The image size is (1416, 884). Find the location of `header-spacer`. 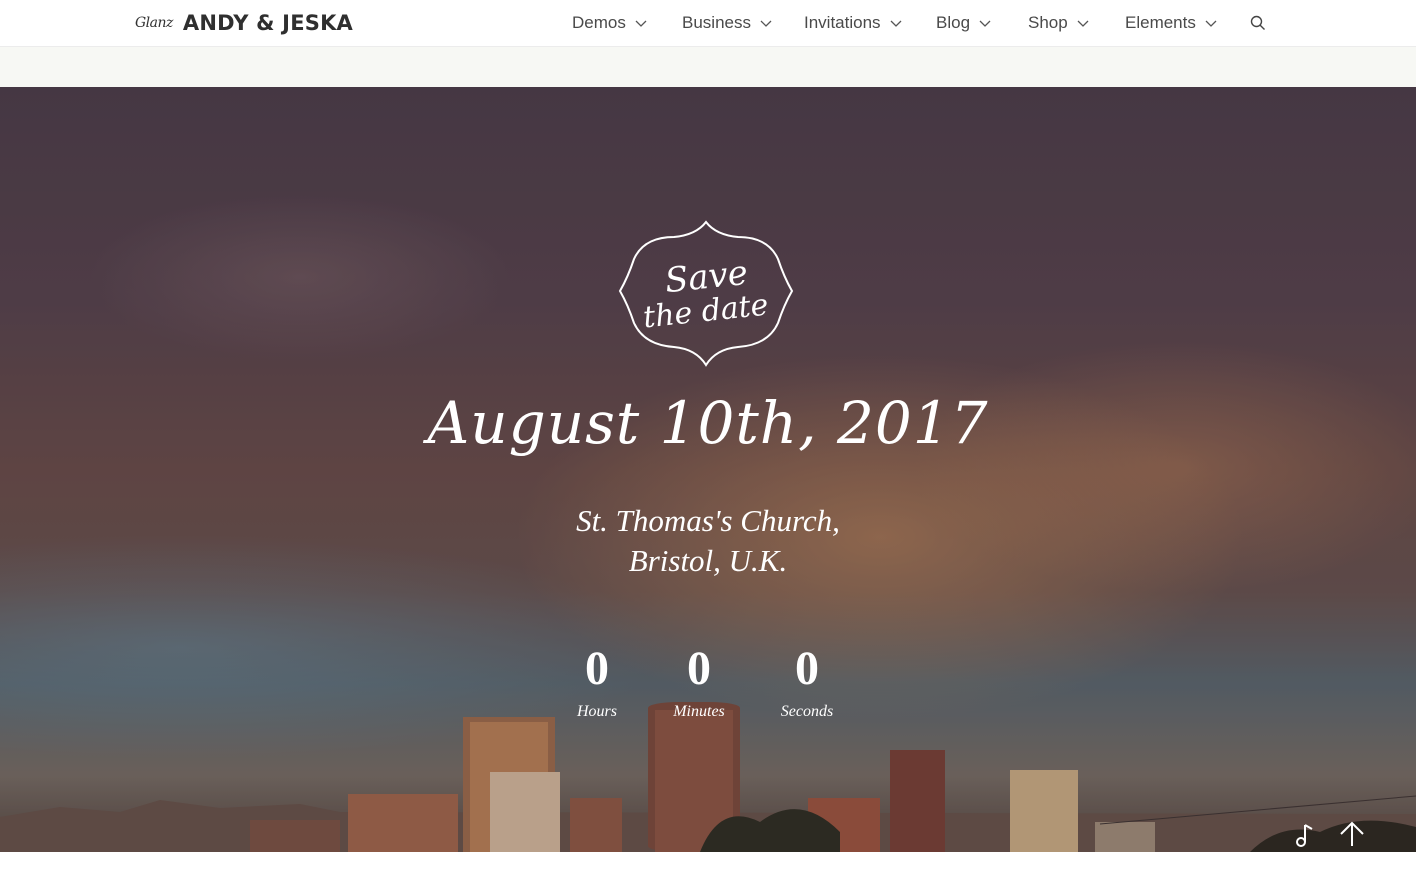

header-spacer is located at coordinates (708, 67).